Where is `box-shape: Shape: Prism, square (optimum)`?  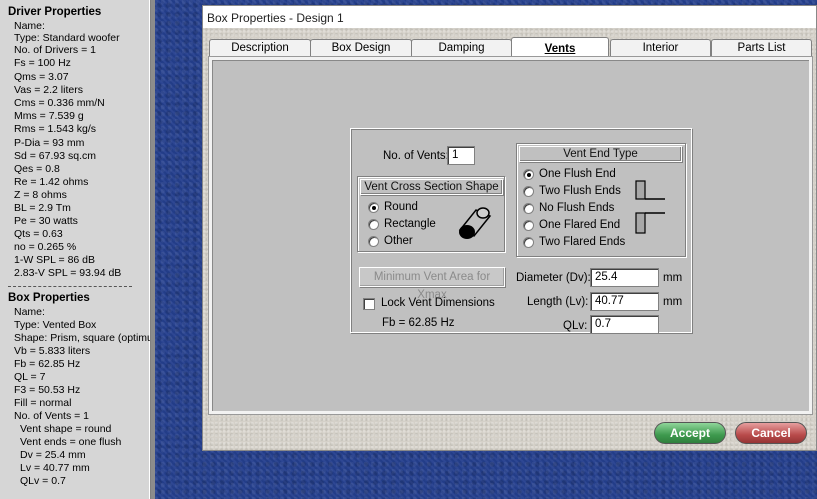
box-shape: Shape: Prism, square (optimum) is located at coordinates (83, 338).